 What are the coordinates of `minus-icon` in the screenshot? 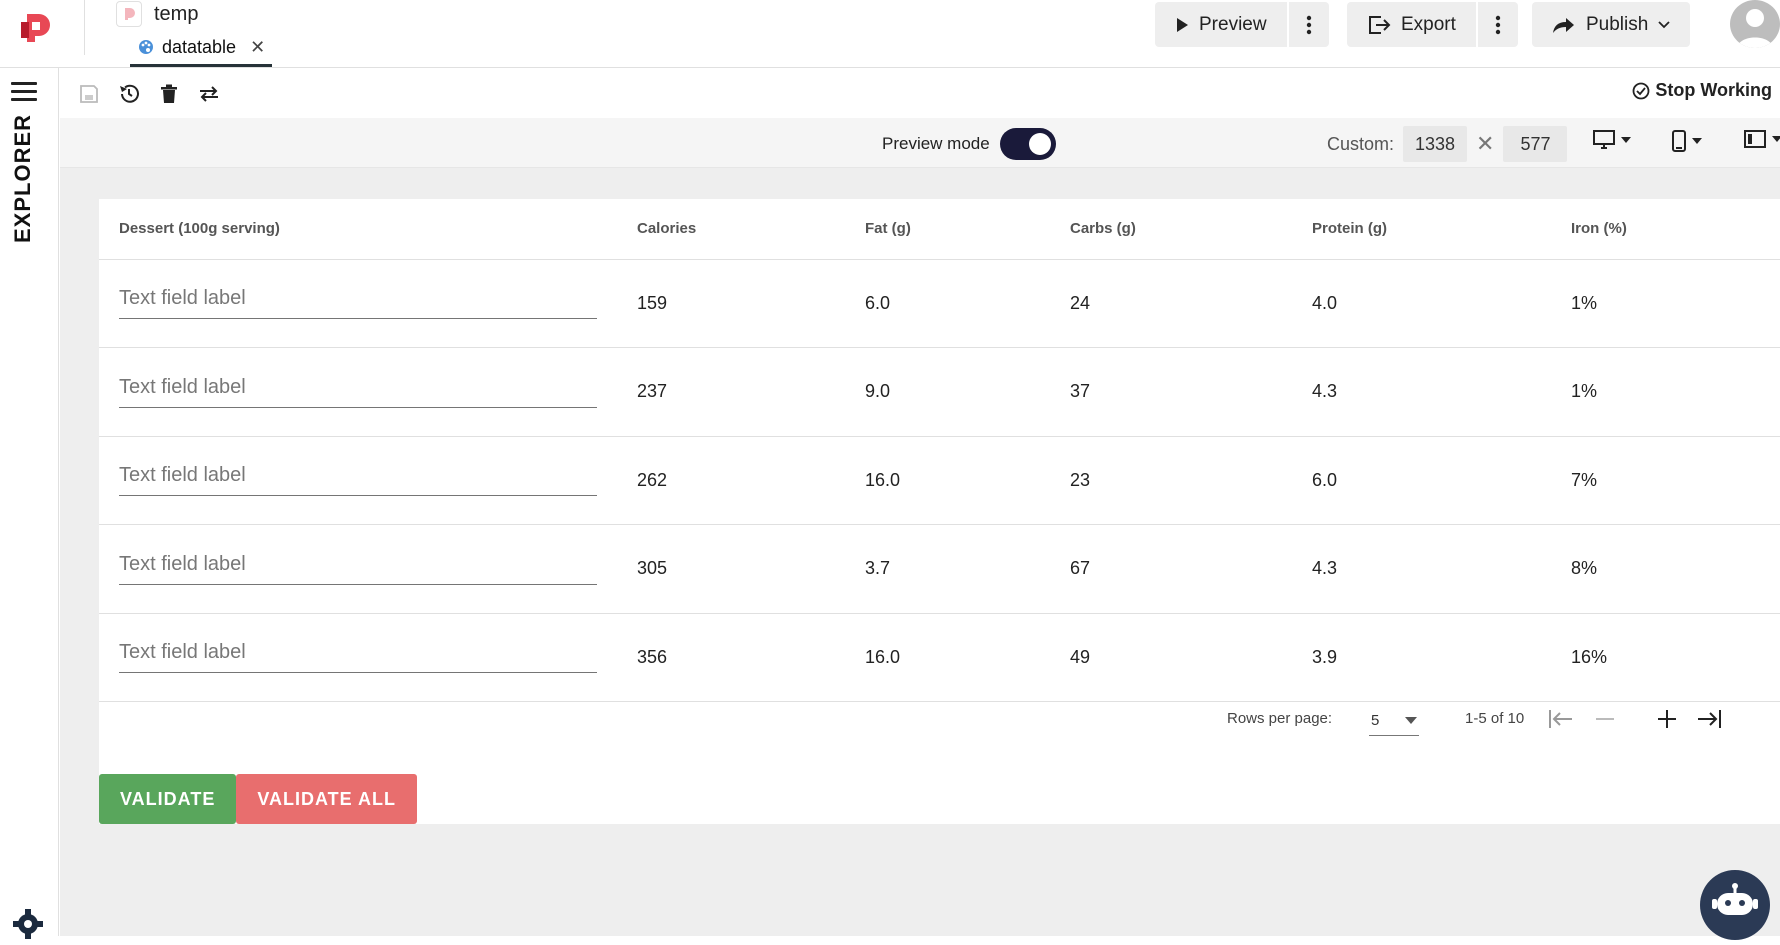 It's located at (1605, 719).